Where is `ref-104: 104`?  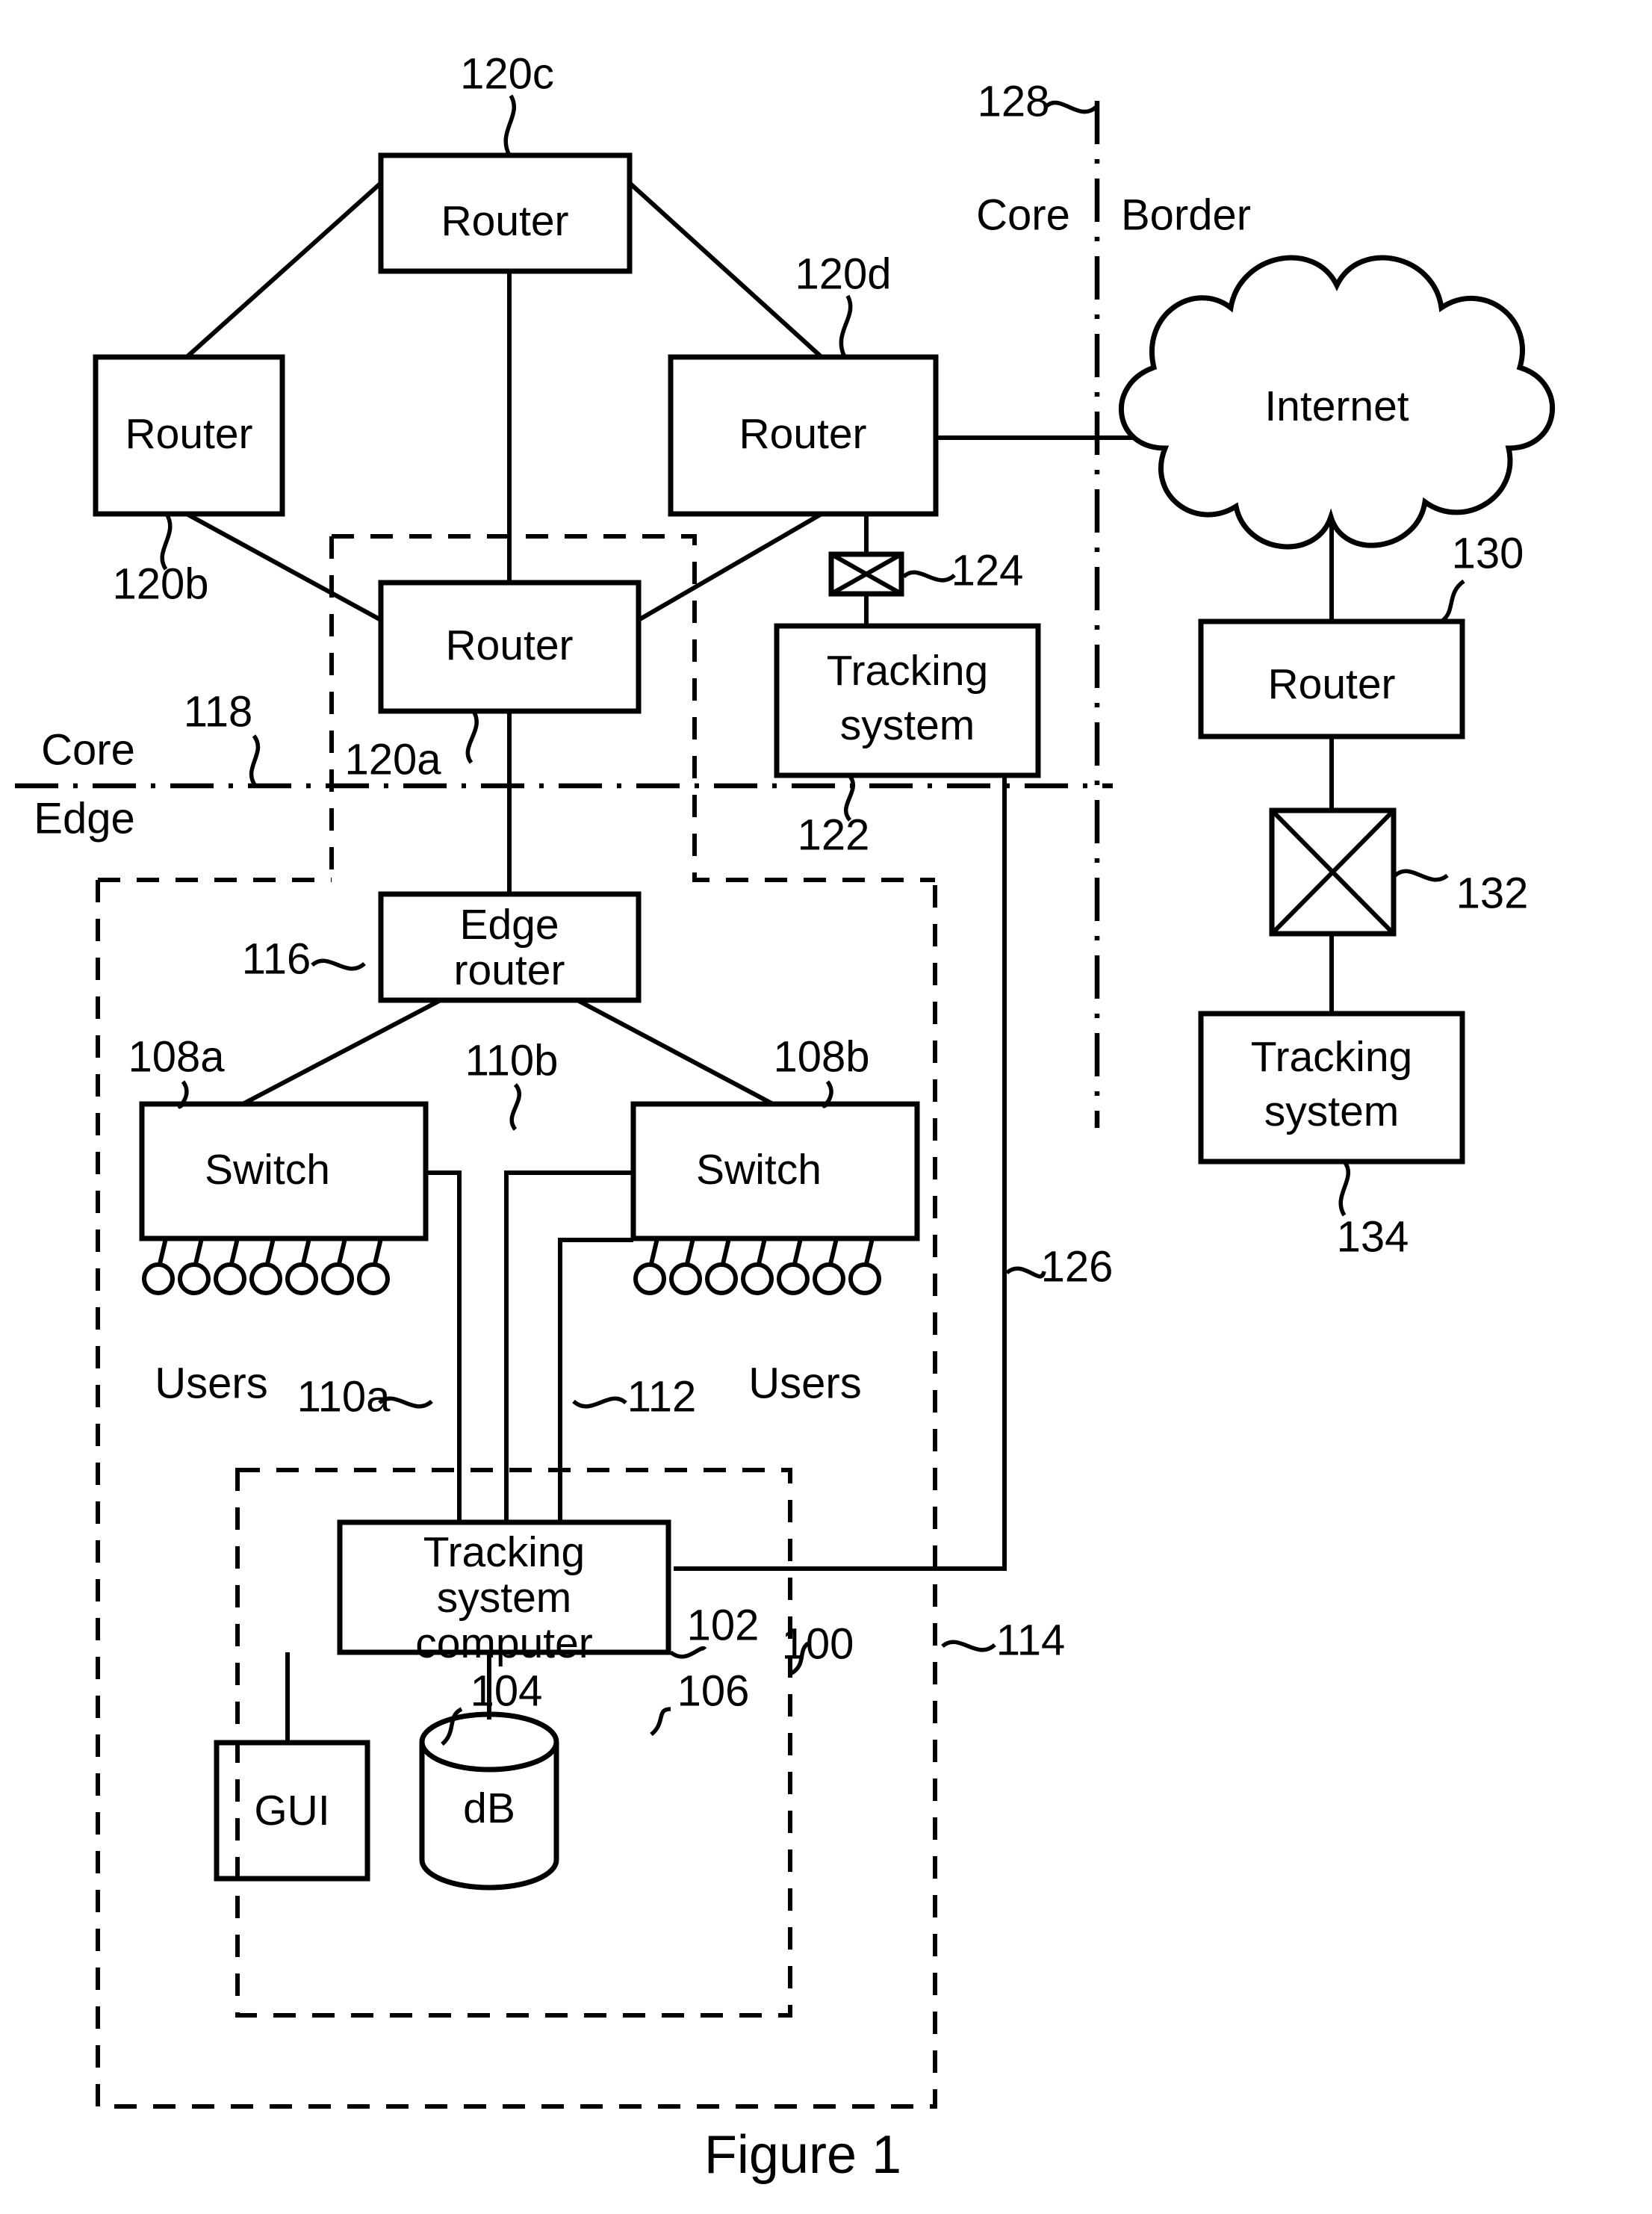 ref-104: 104 is located at coordinates (507, 1690).